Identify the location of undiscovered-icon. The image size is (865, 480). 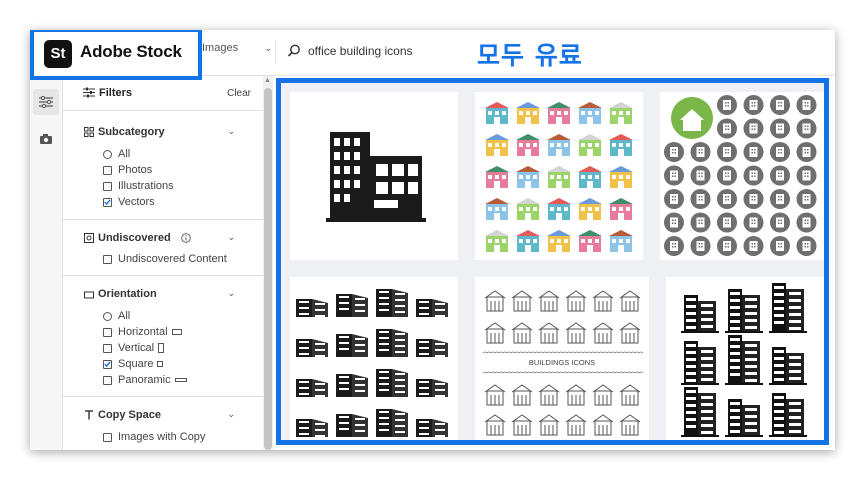
(89, 238).